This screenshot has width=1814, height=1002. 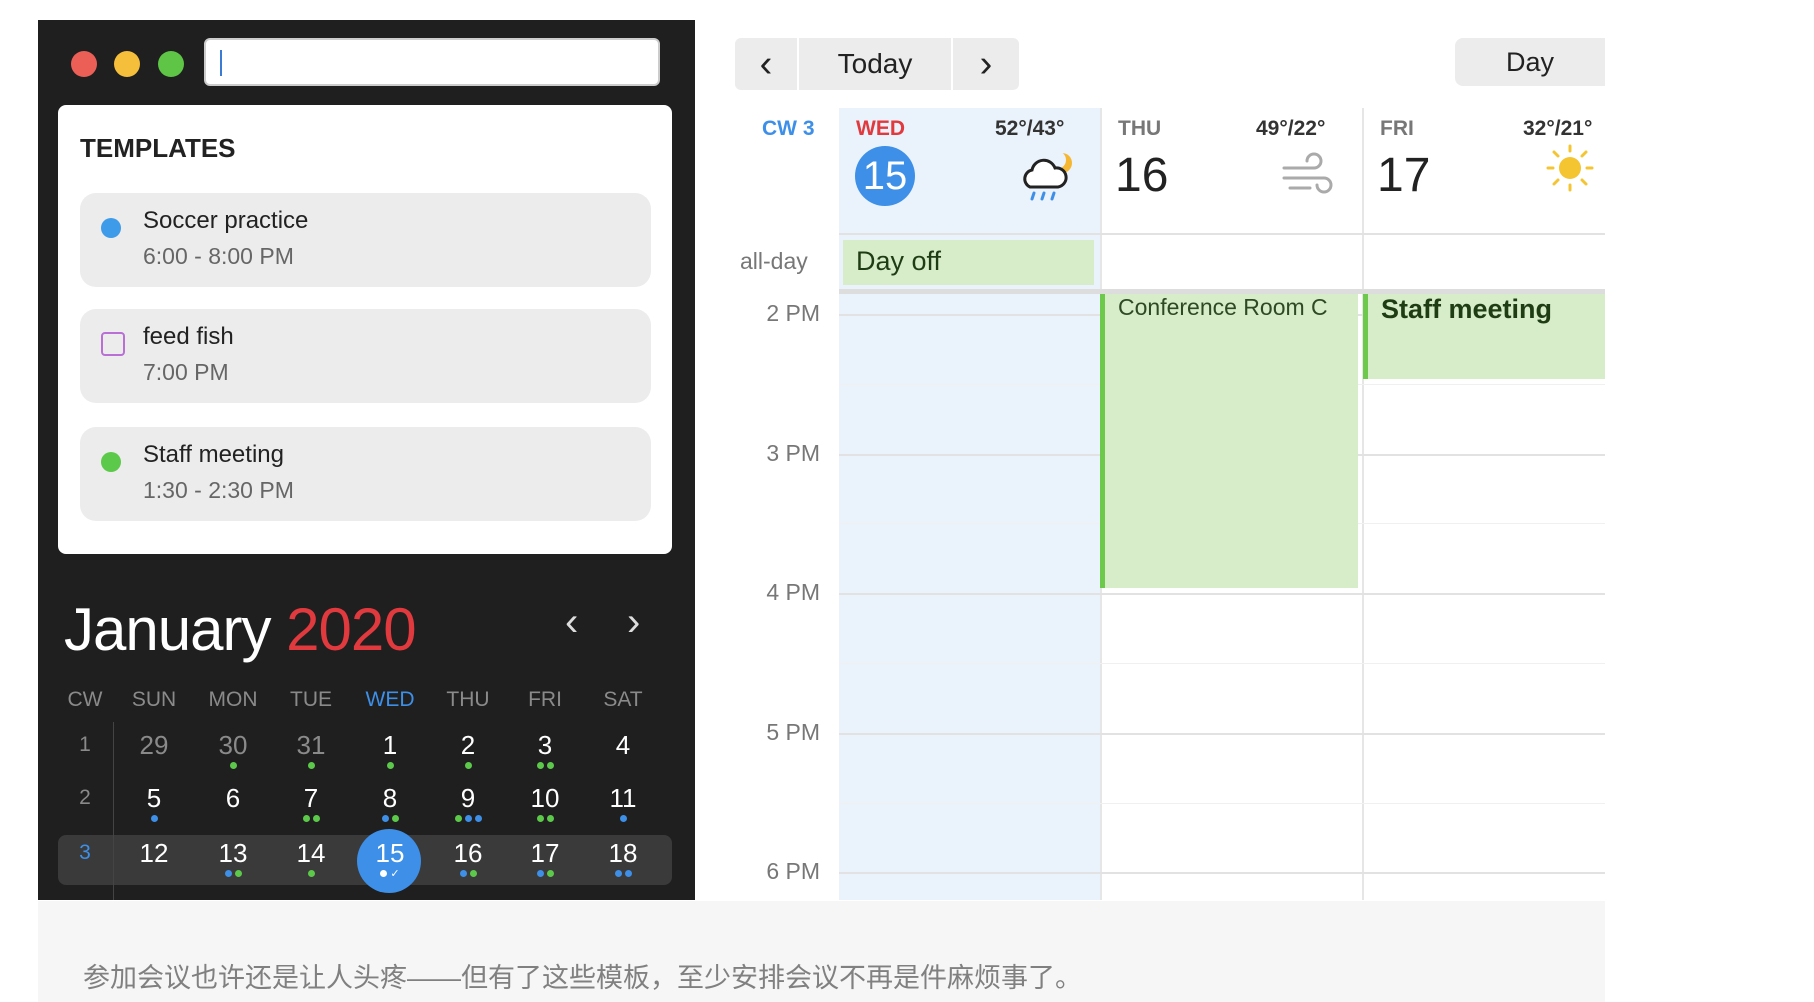 I want to click on mini-calendar-day: 8, so click(x=390, y=803).